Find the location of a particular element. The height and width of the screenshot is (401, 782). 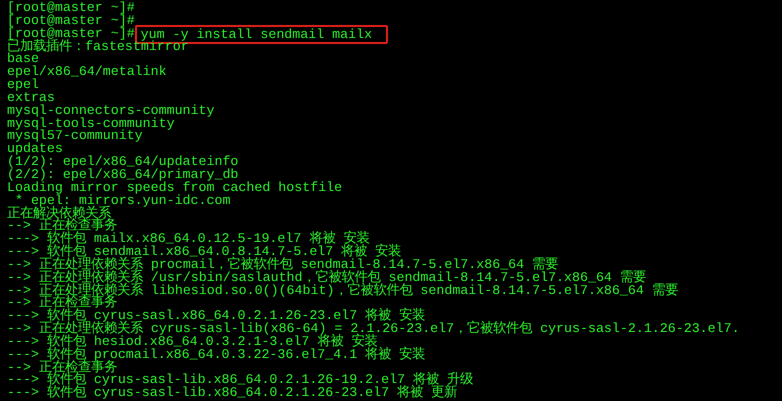

output-line: mysql-tools-community is located at coordinates (91, 124).